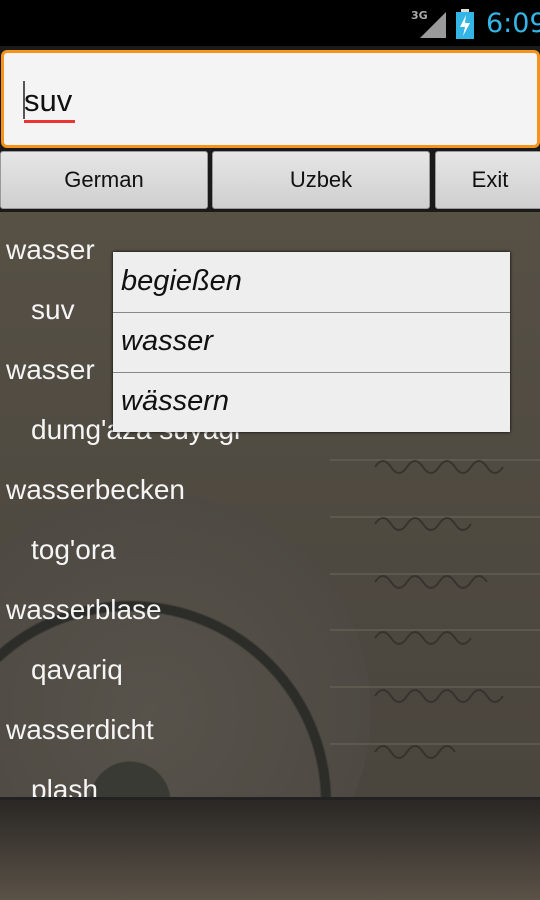 This screenshot has width=540, height=900. Describe the element at coordinates (84, 610) in the screenshot. I see `result-word: wasserblase` at that location.